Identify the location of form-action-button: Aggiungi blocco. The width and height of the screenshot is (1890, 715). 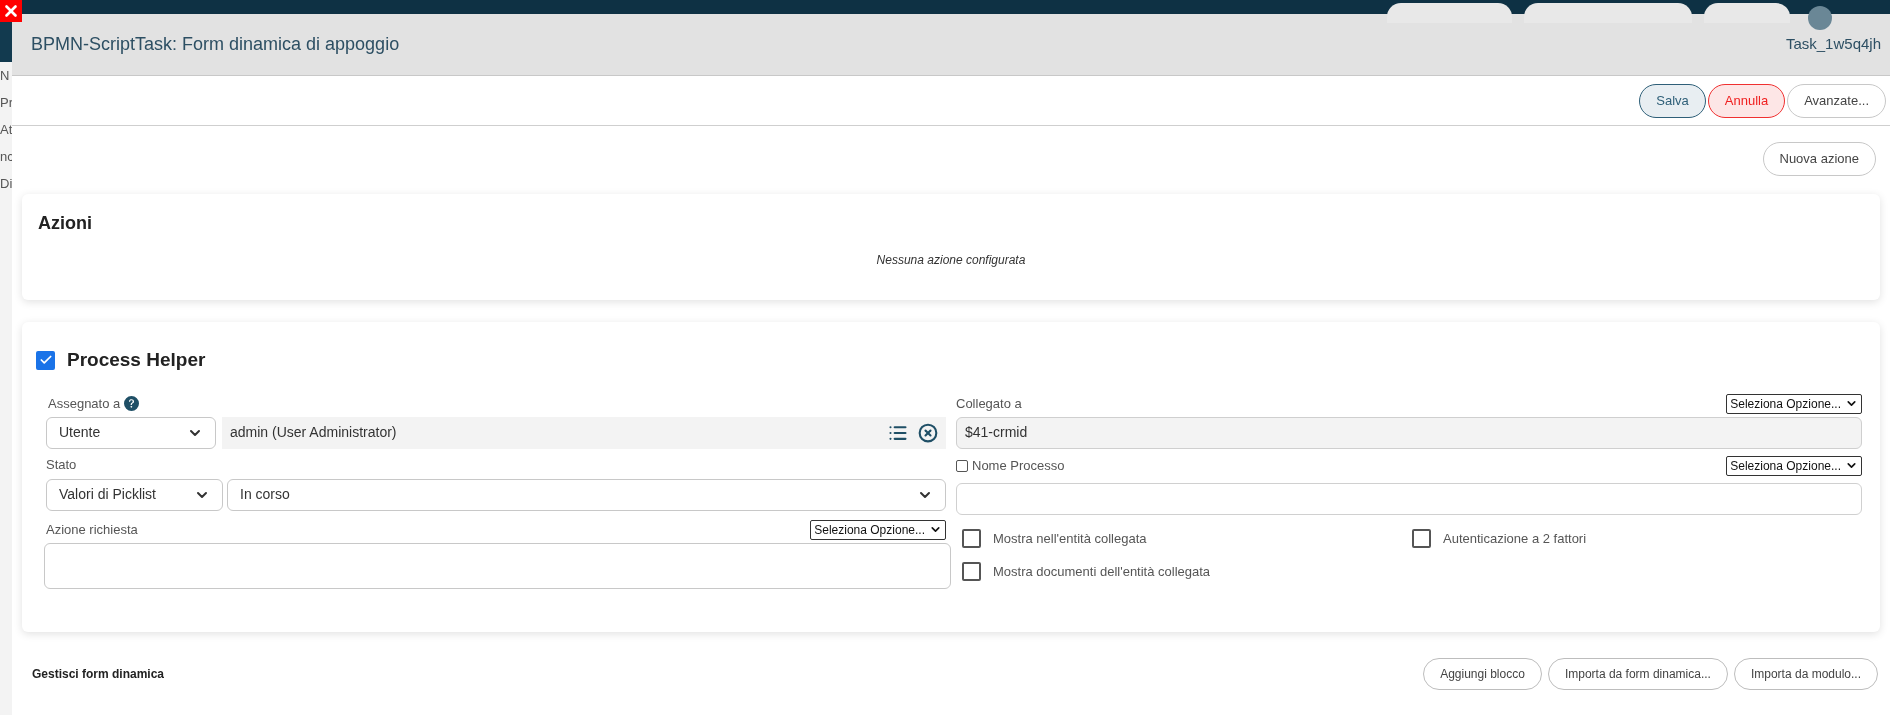
(1482, 674).